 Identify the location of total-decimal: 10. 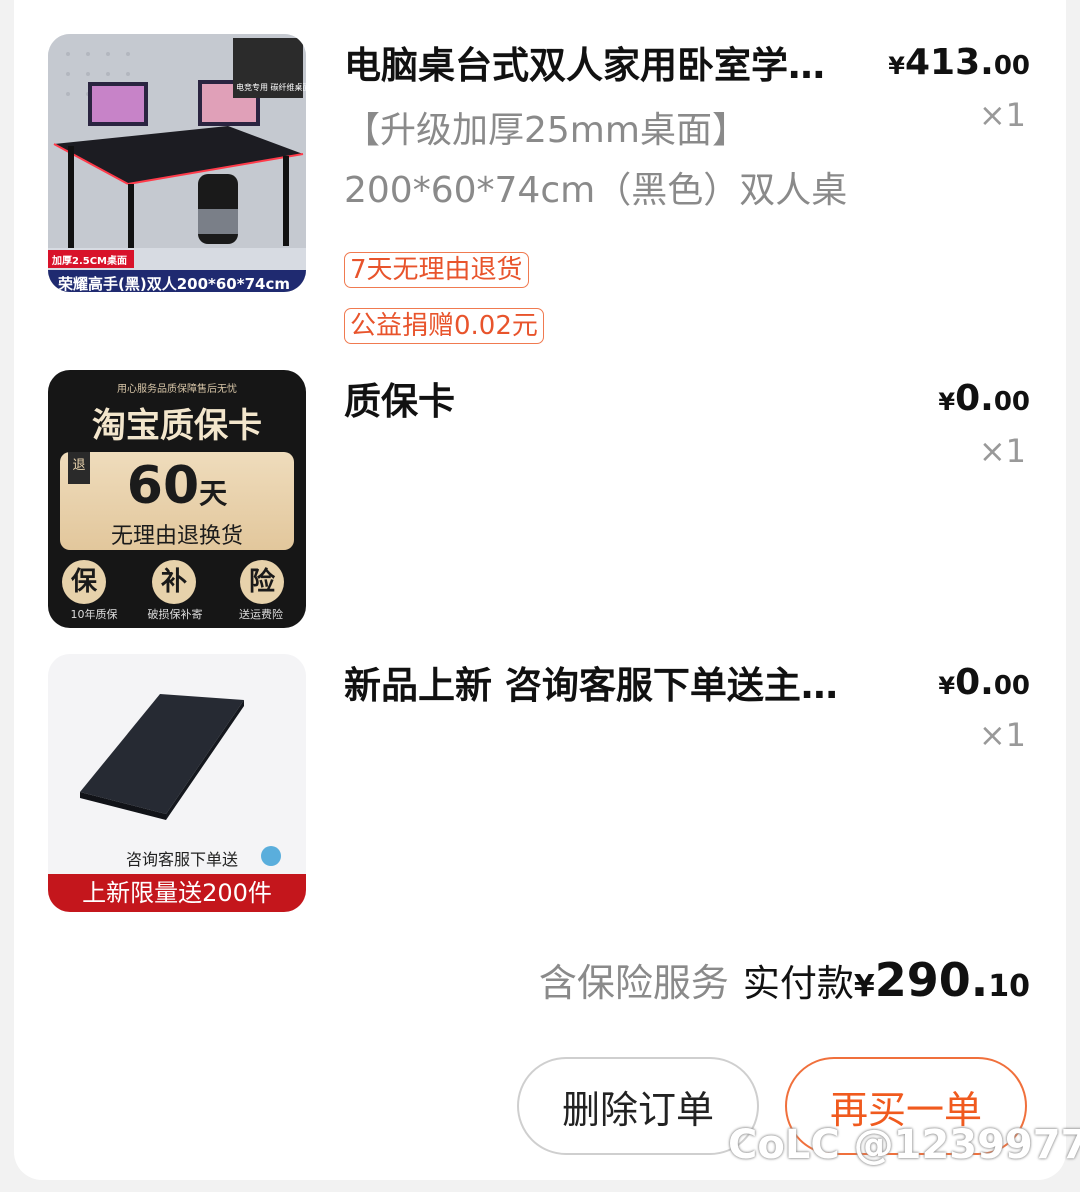
(1009, 986).